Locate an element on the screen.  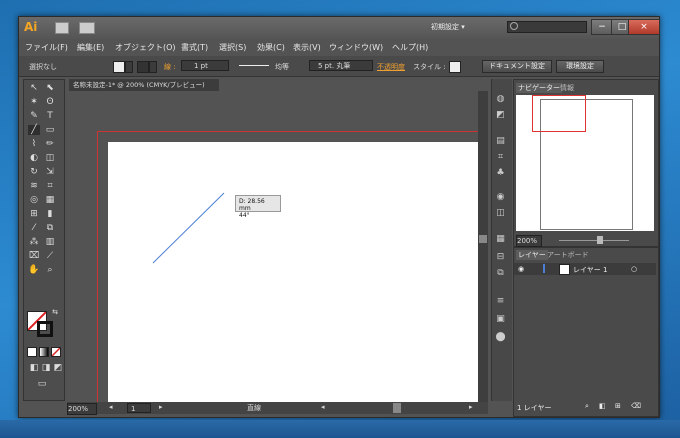
menu-help: ヘルプ(H) is located at coordinates (410, 47).